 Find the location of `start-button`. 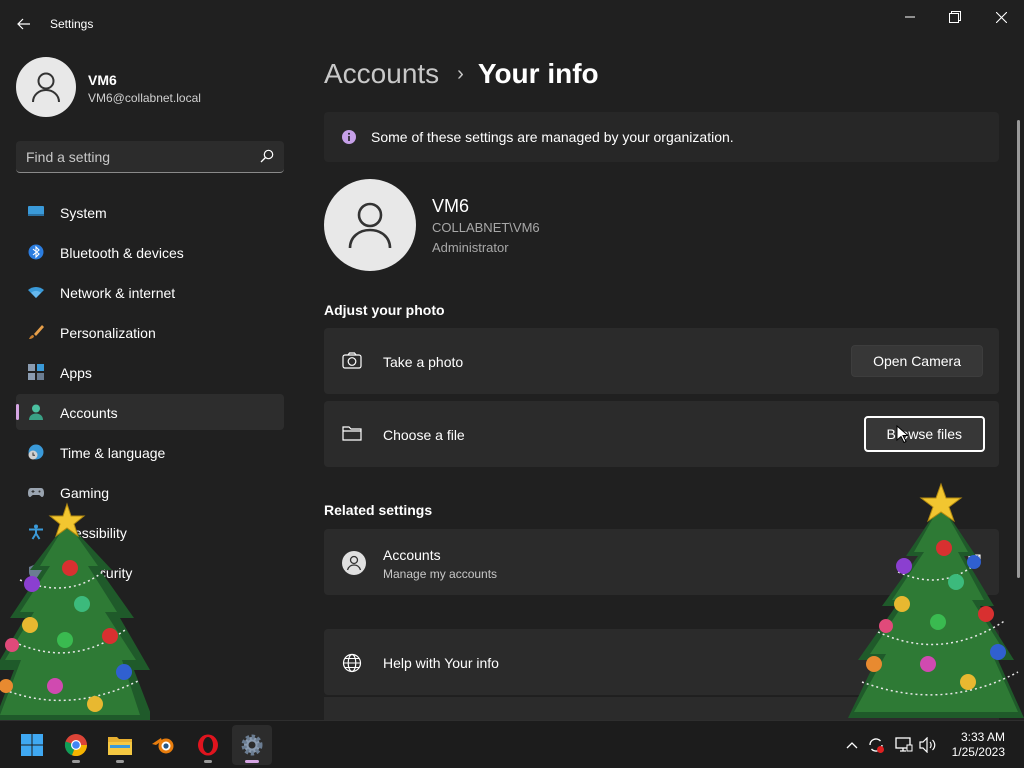

start-button is located at coordinates (32, 745).